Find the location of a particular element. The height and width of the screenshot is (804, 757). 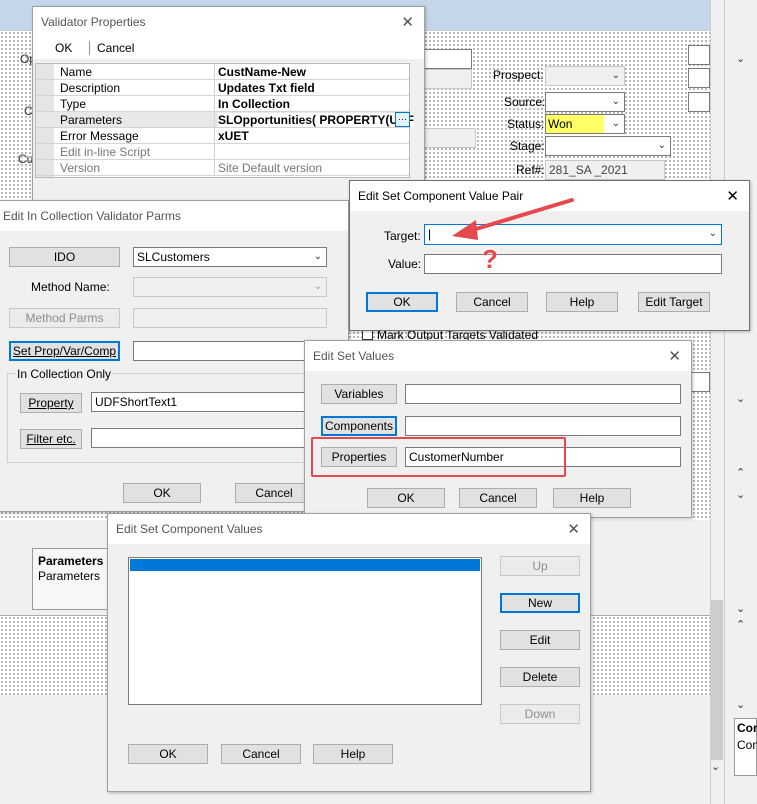

stage-label: Stage: is located at coordinates (527, 146).